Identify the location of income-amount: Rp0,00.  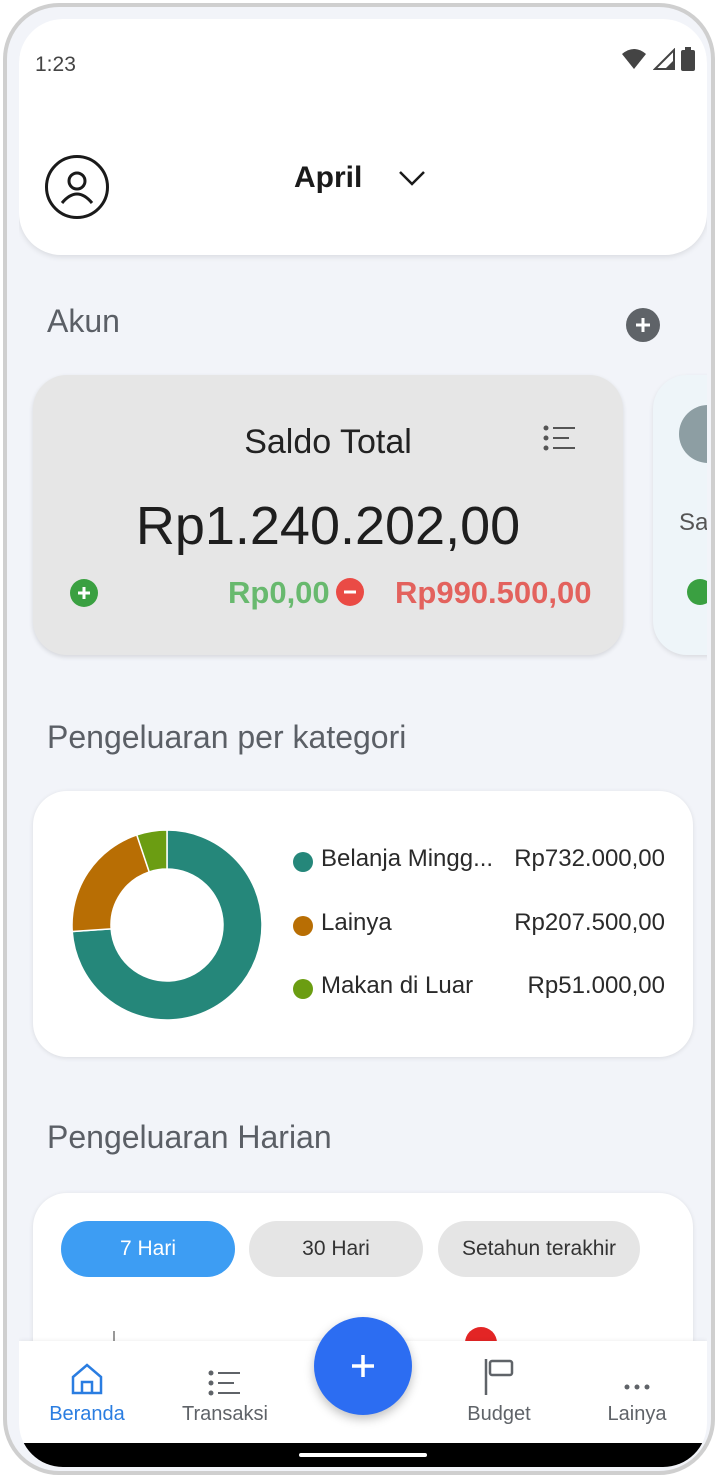
(279, 592).